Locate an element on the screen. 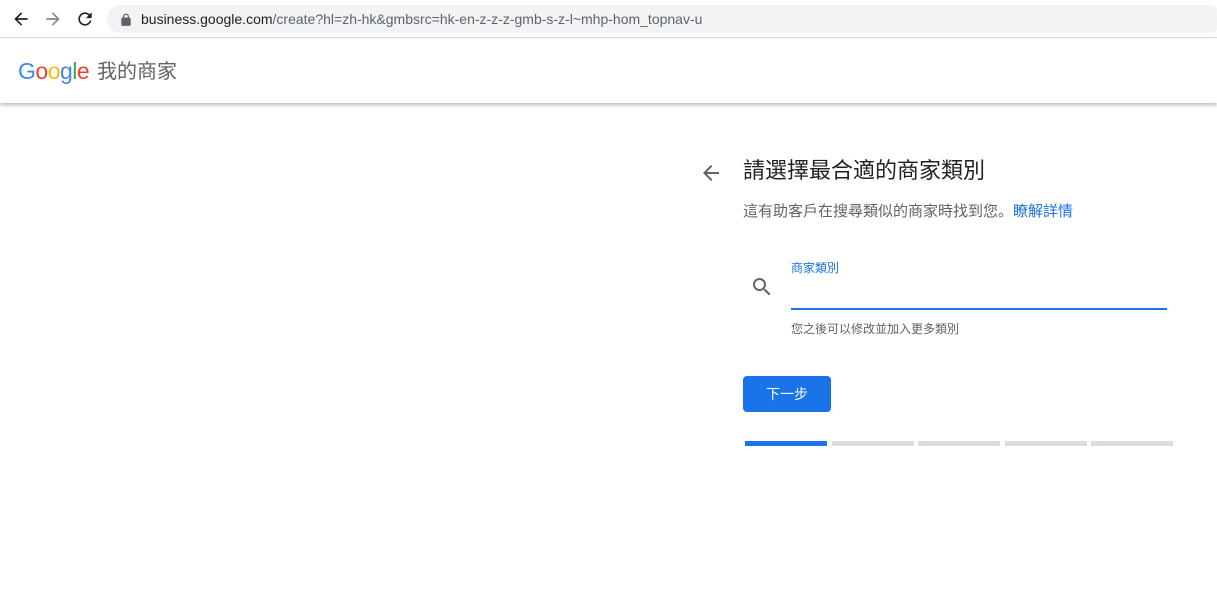 The image size is (1217, 608). learn-more-link: 瞭解詳情 is located at coordinates (1043, 211).